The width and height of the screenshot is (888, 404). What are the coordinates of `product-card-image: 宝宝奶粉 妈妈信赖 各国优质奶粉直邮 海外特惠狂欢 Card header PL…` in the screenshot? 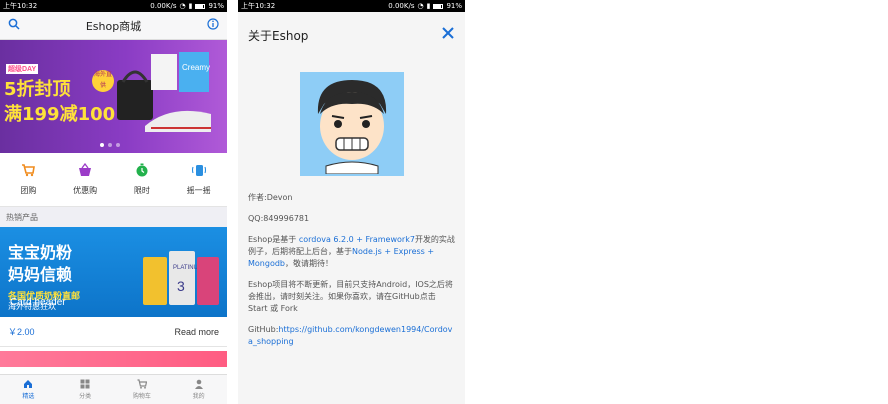 It's located at (113, 272).